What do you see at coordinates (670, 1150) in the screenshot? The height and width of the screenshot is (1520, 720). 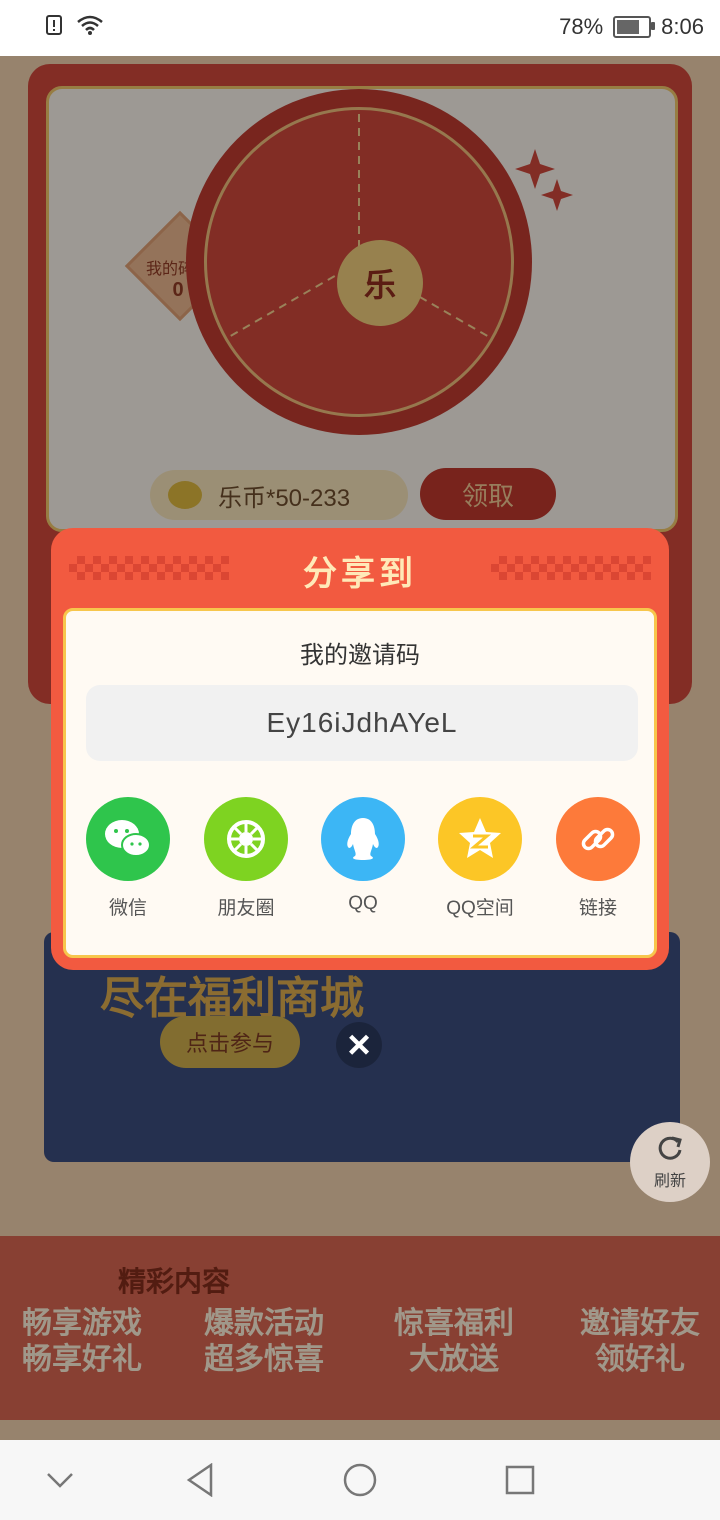 I see `refresh-icon` at bounding box center [670, 1150].